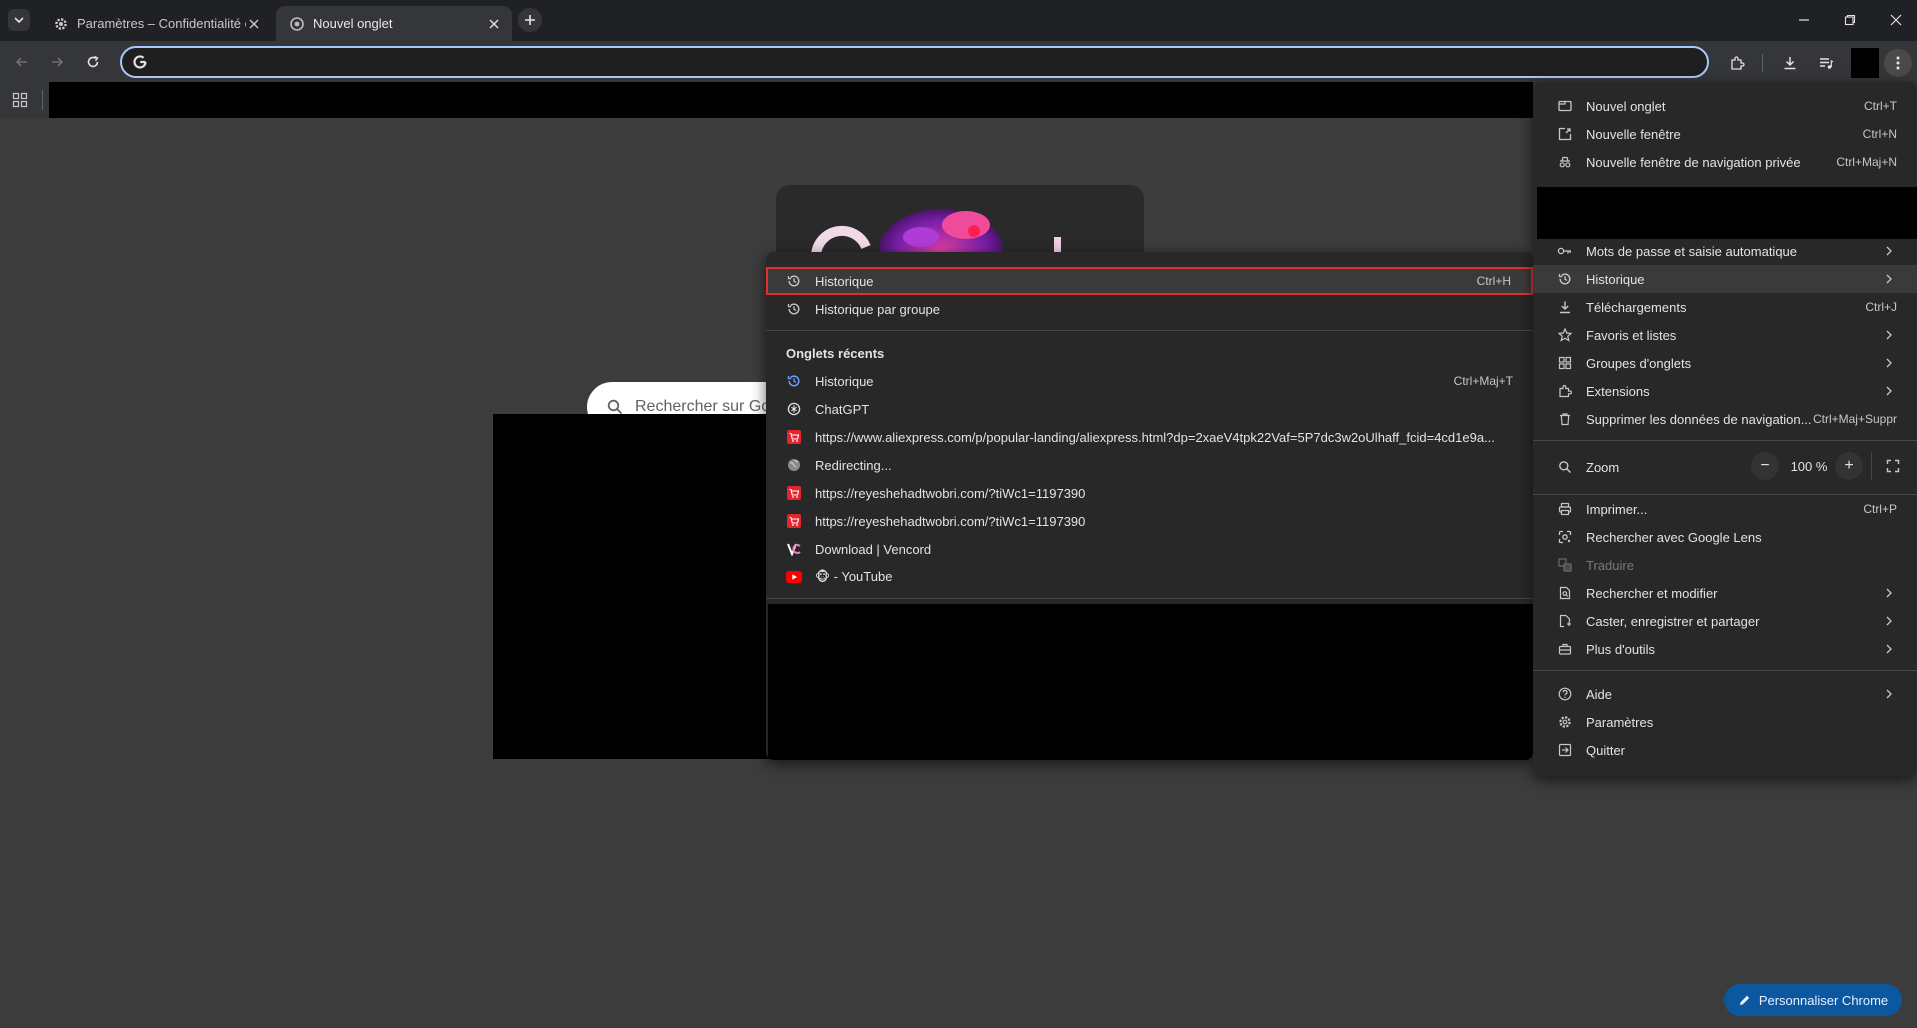 Image resolution: width=1917 pixels, height=1028 pixels. What do you see at coordinates (1565, 649) in the screenshot?
I see `toolbox-icon` at bounding box center [1565, 649].